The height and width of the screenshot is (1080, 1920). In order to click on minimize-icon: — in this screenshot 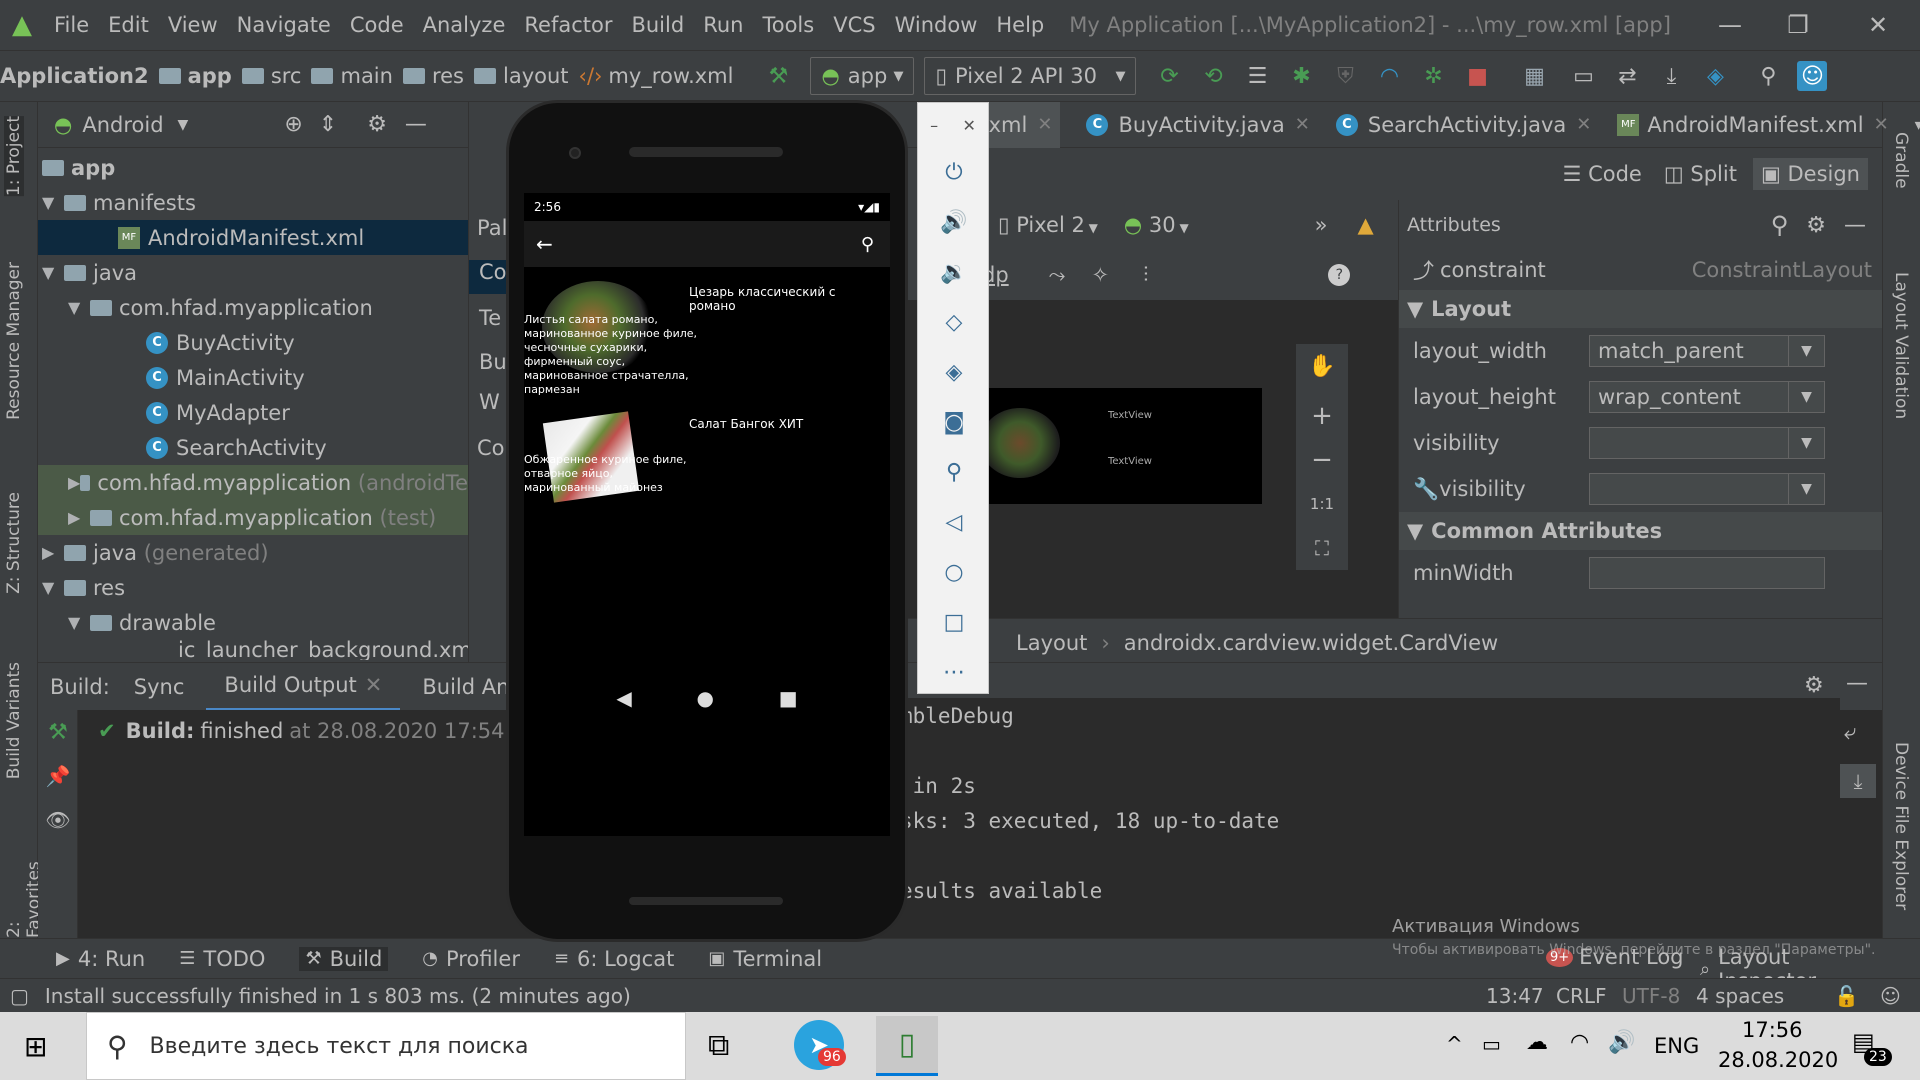, I will do `click(1730, 25)`.